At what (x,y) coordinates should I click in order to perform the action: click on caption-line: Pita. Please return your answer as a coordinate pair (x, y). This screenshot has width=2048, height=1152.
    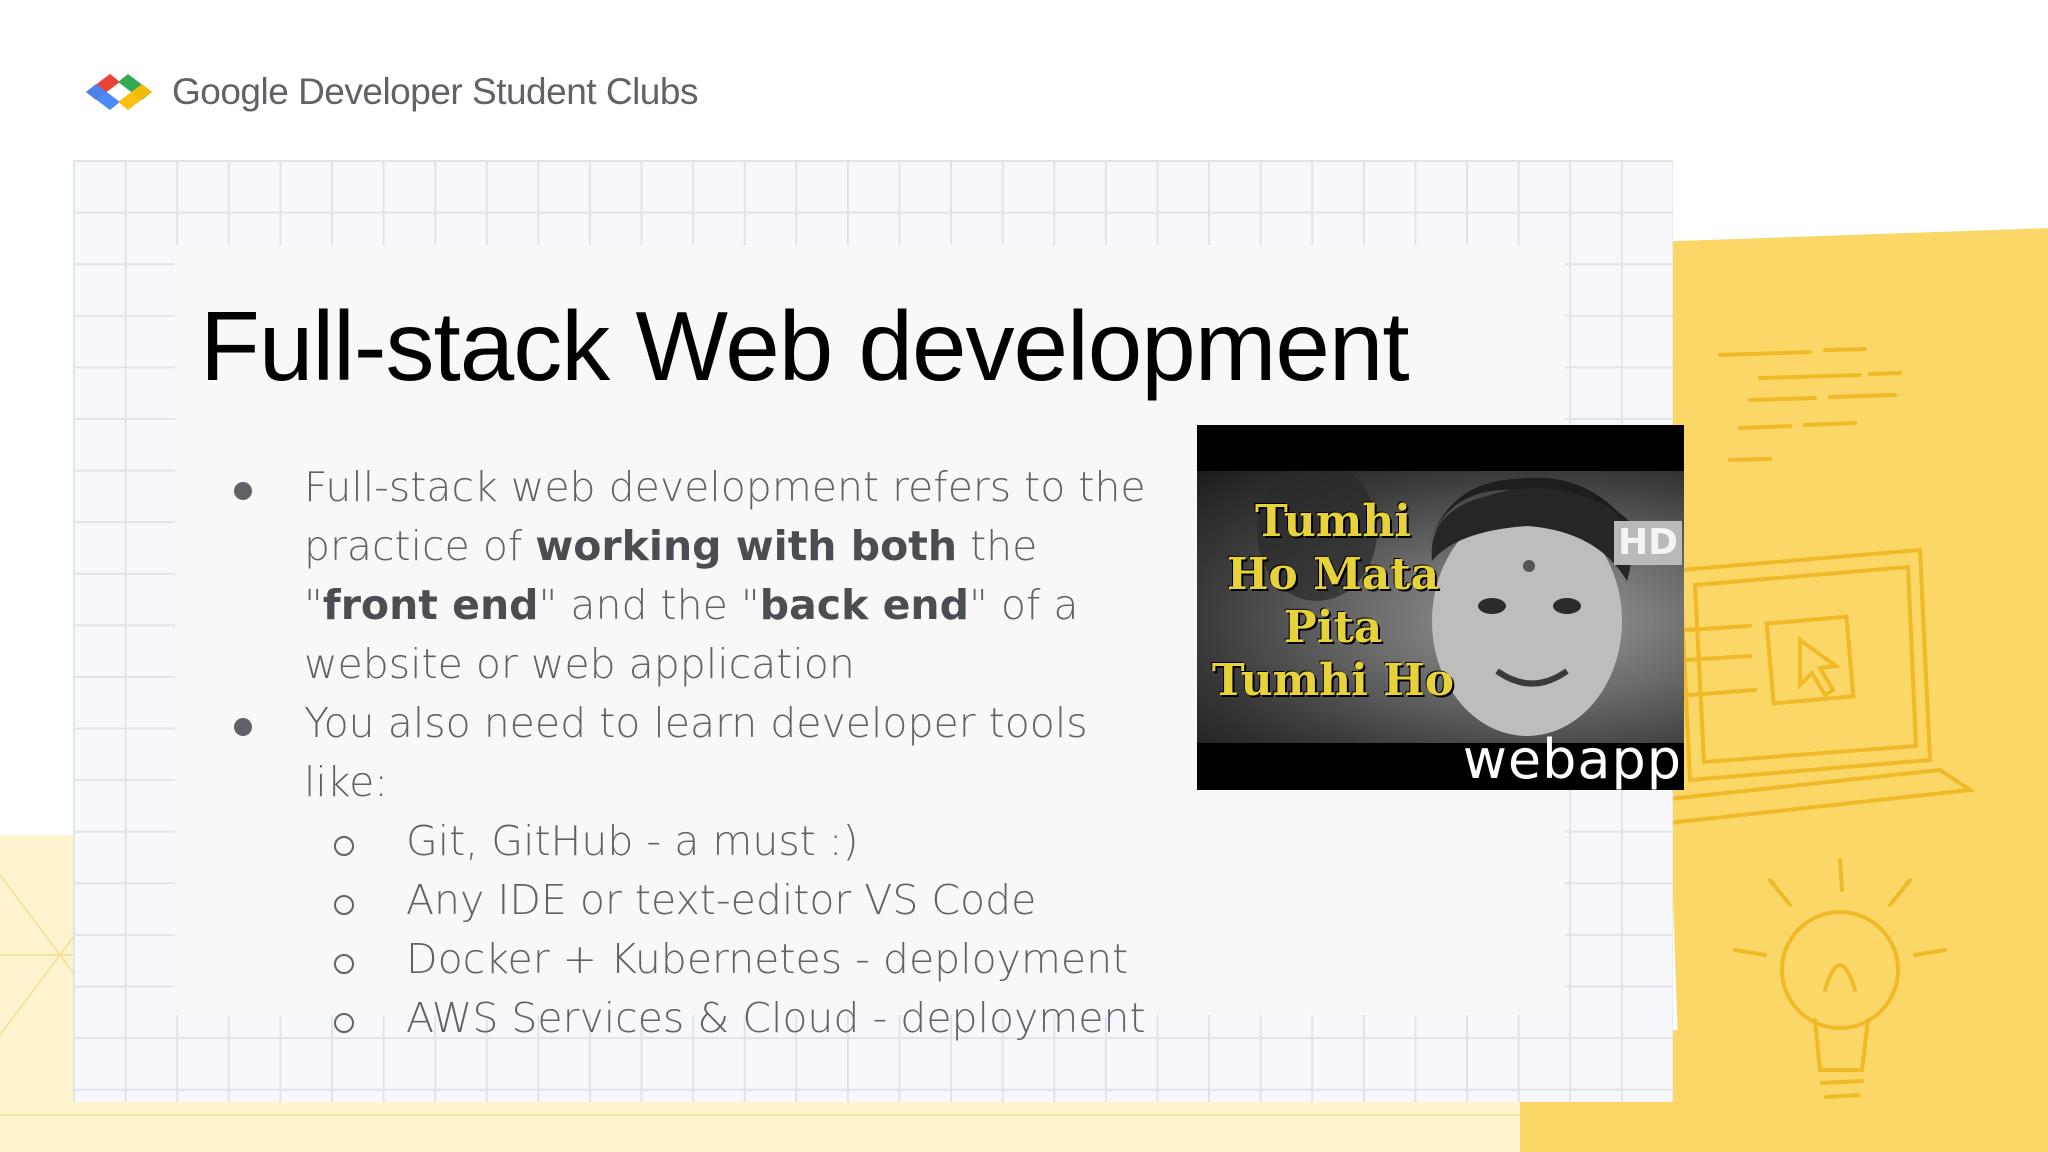
    Looking at the image, I should click on (1333, 627).